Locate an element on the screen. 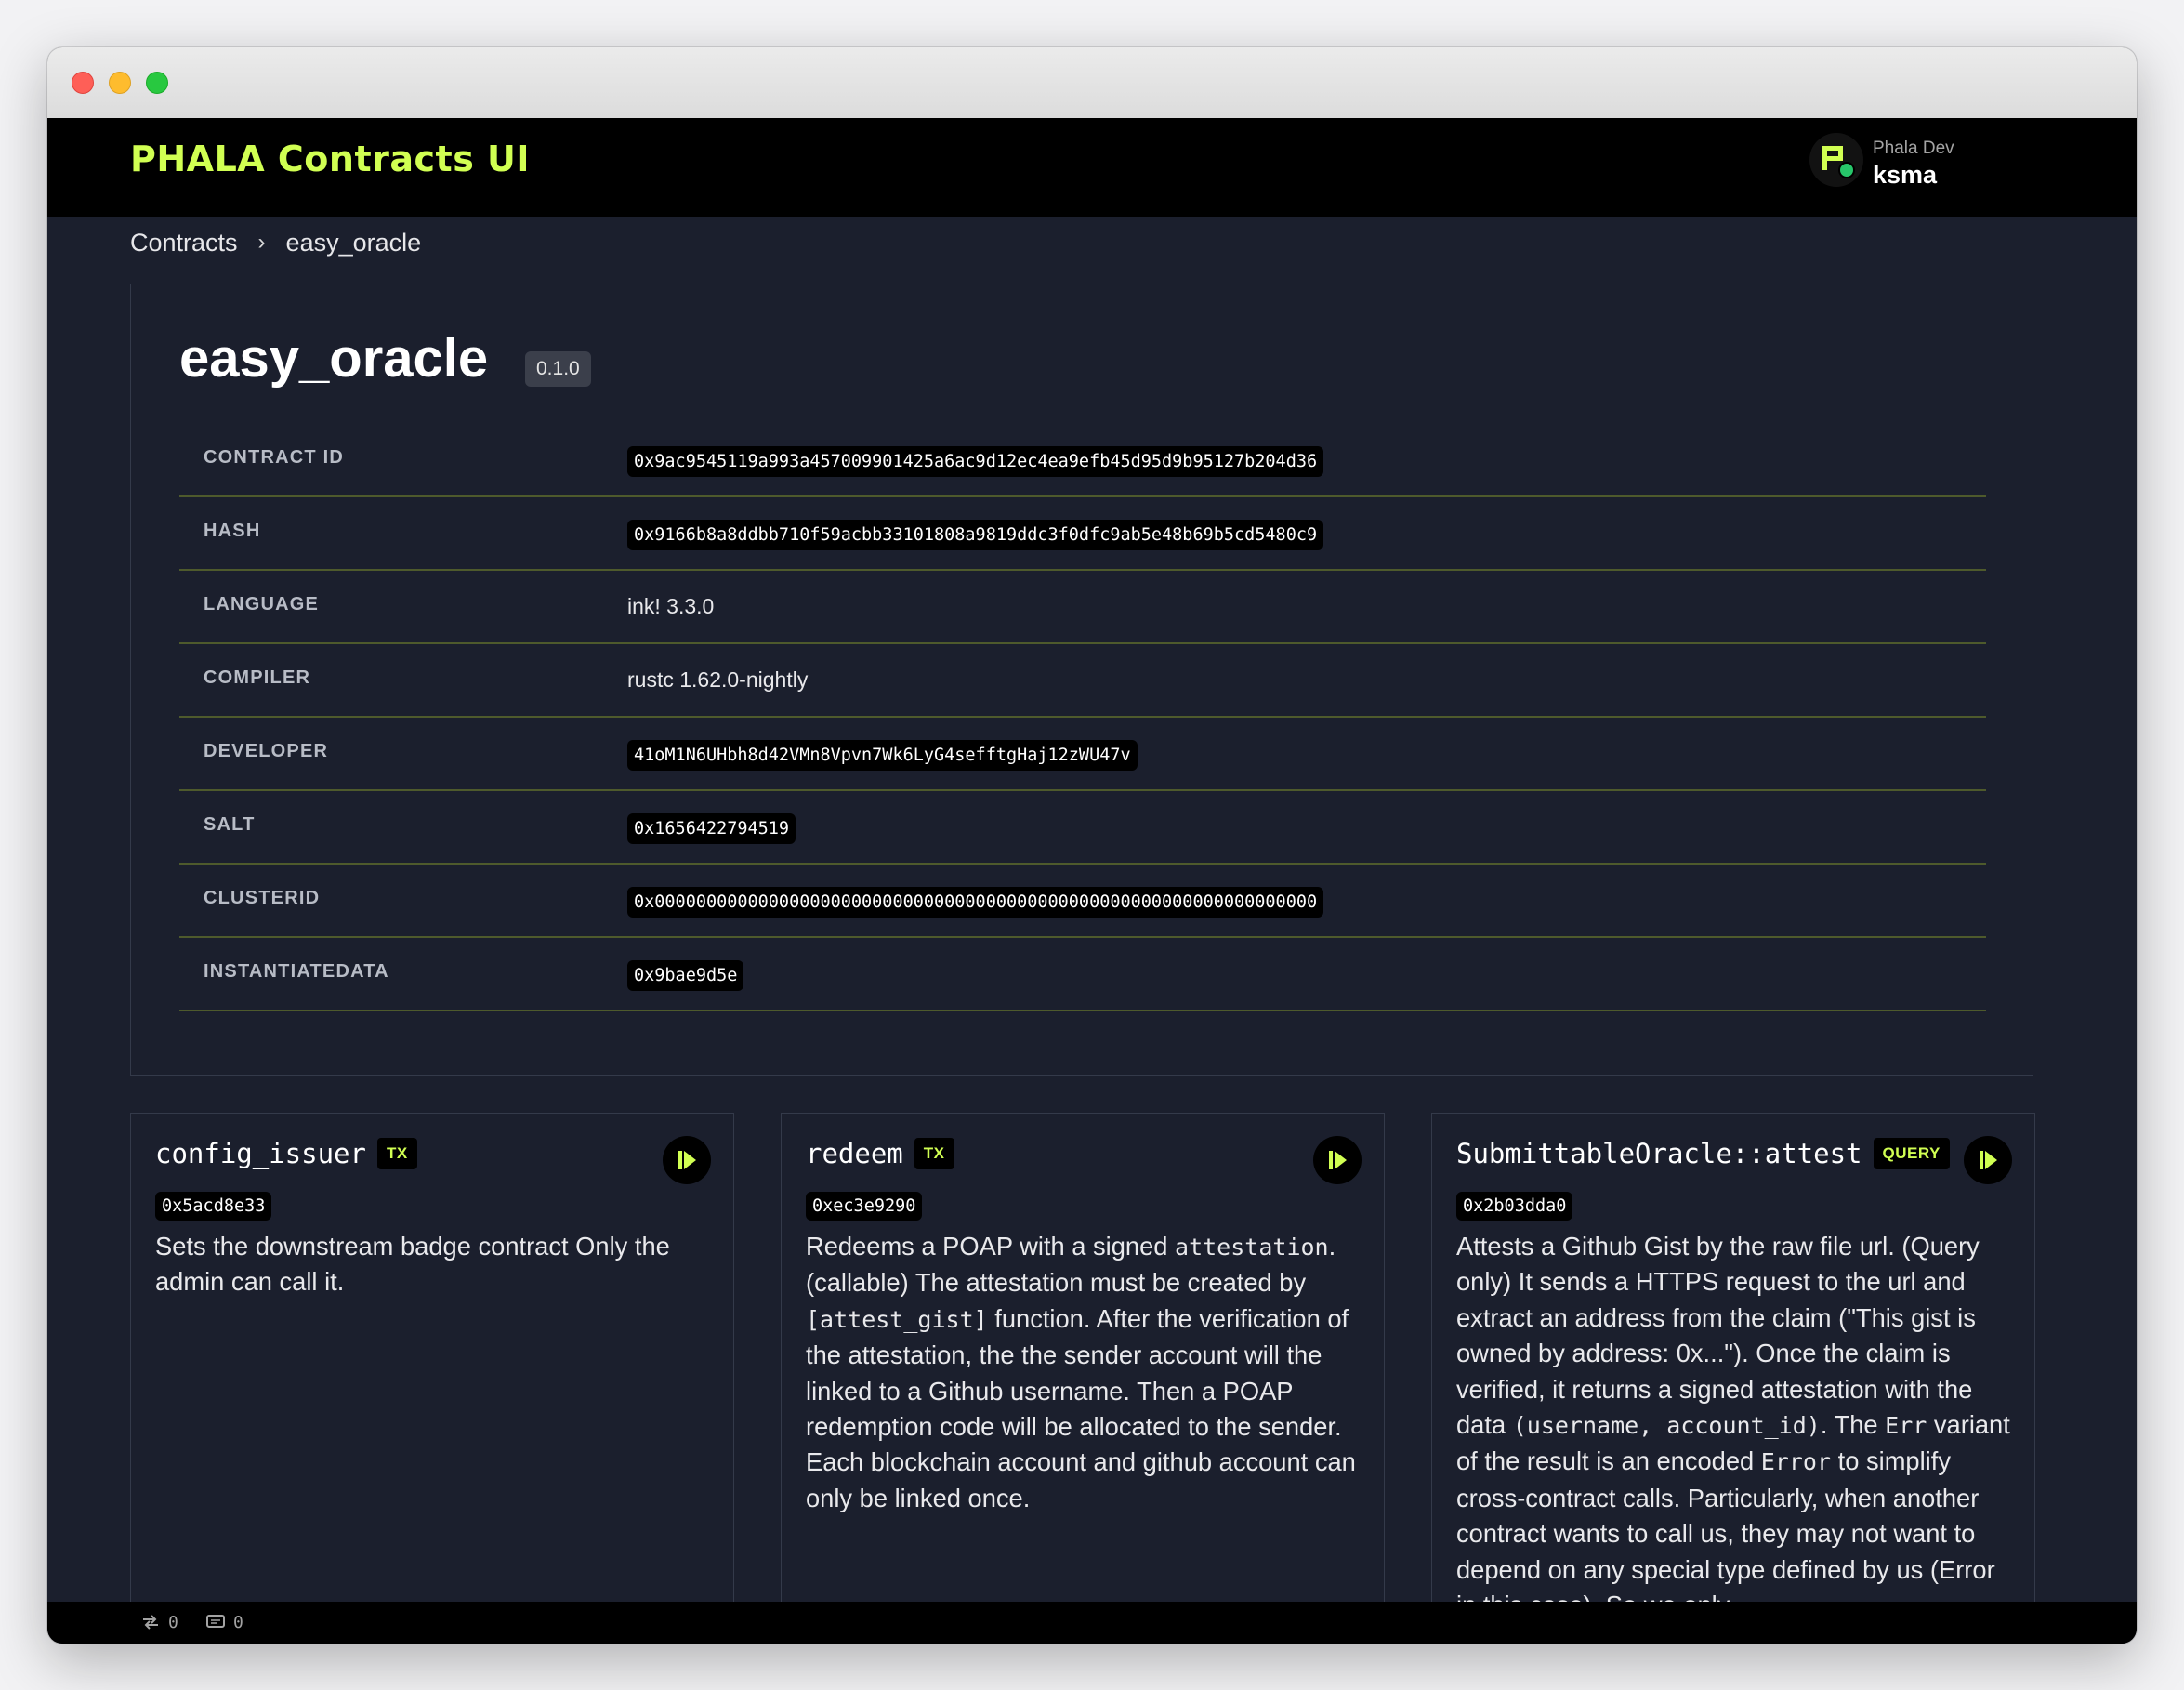 This screenshot has height=1690, width=2184. breadcrumb-contracts-link: Contracts is located at coordinates (184, 243).